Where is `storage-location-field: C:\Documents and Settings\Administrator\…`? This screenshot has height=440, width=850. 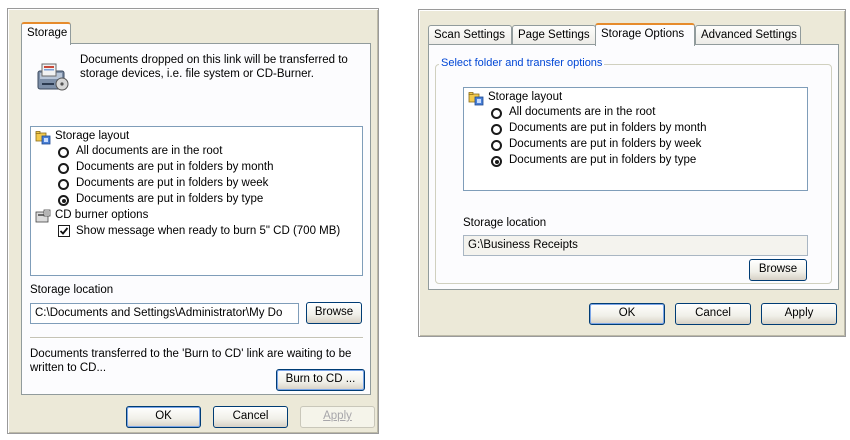
storage-location-field: C:\Documents and Settings\Administrator\… is located at coordinates (164, 313).